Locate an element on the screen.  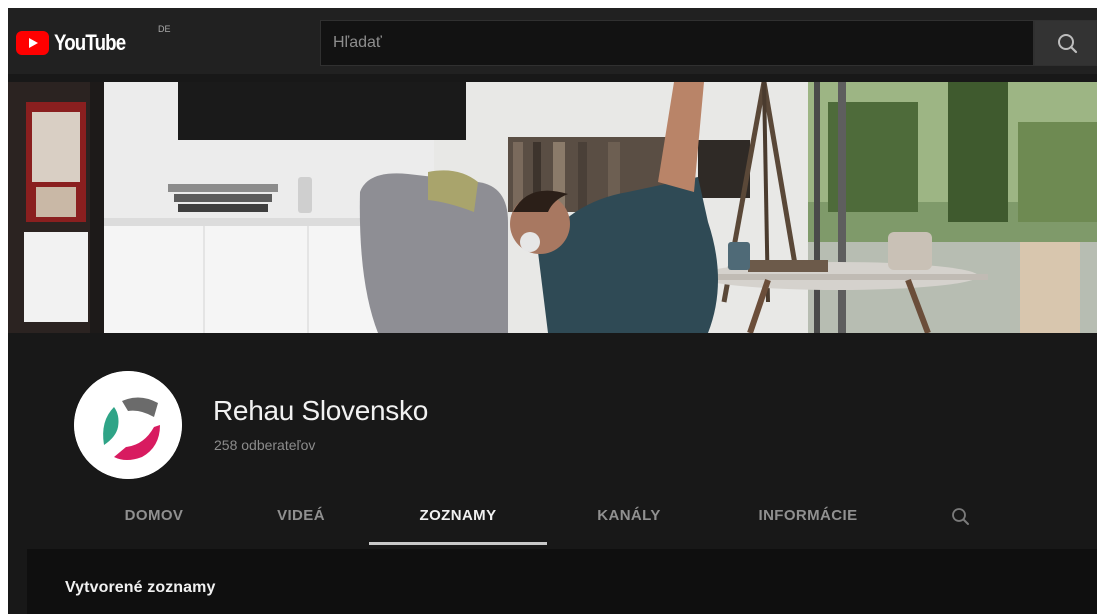
rehau-logo-icon is located at coordinates (128, 425).